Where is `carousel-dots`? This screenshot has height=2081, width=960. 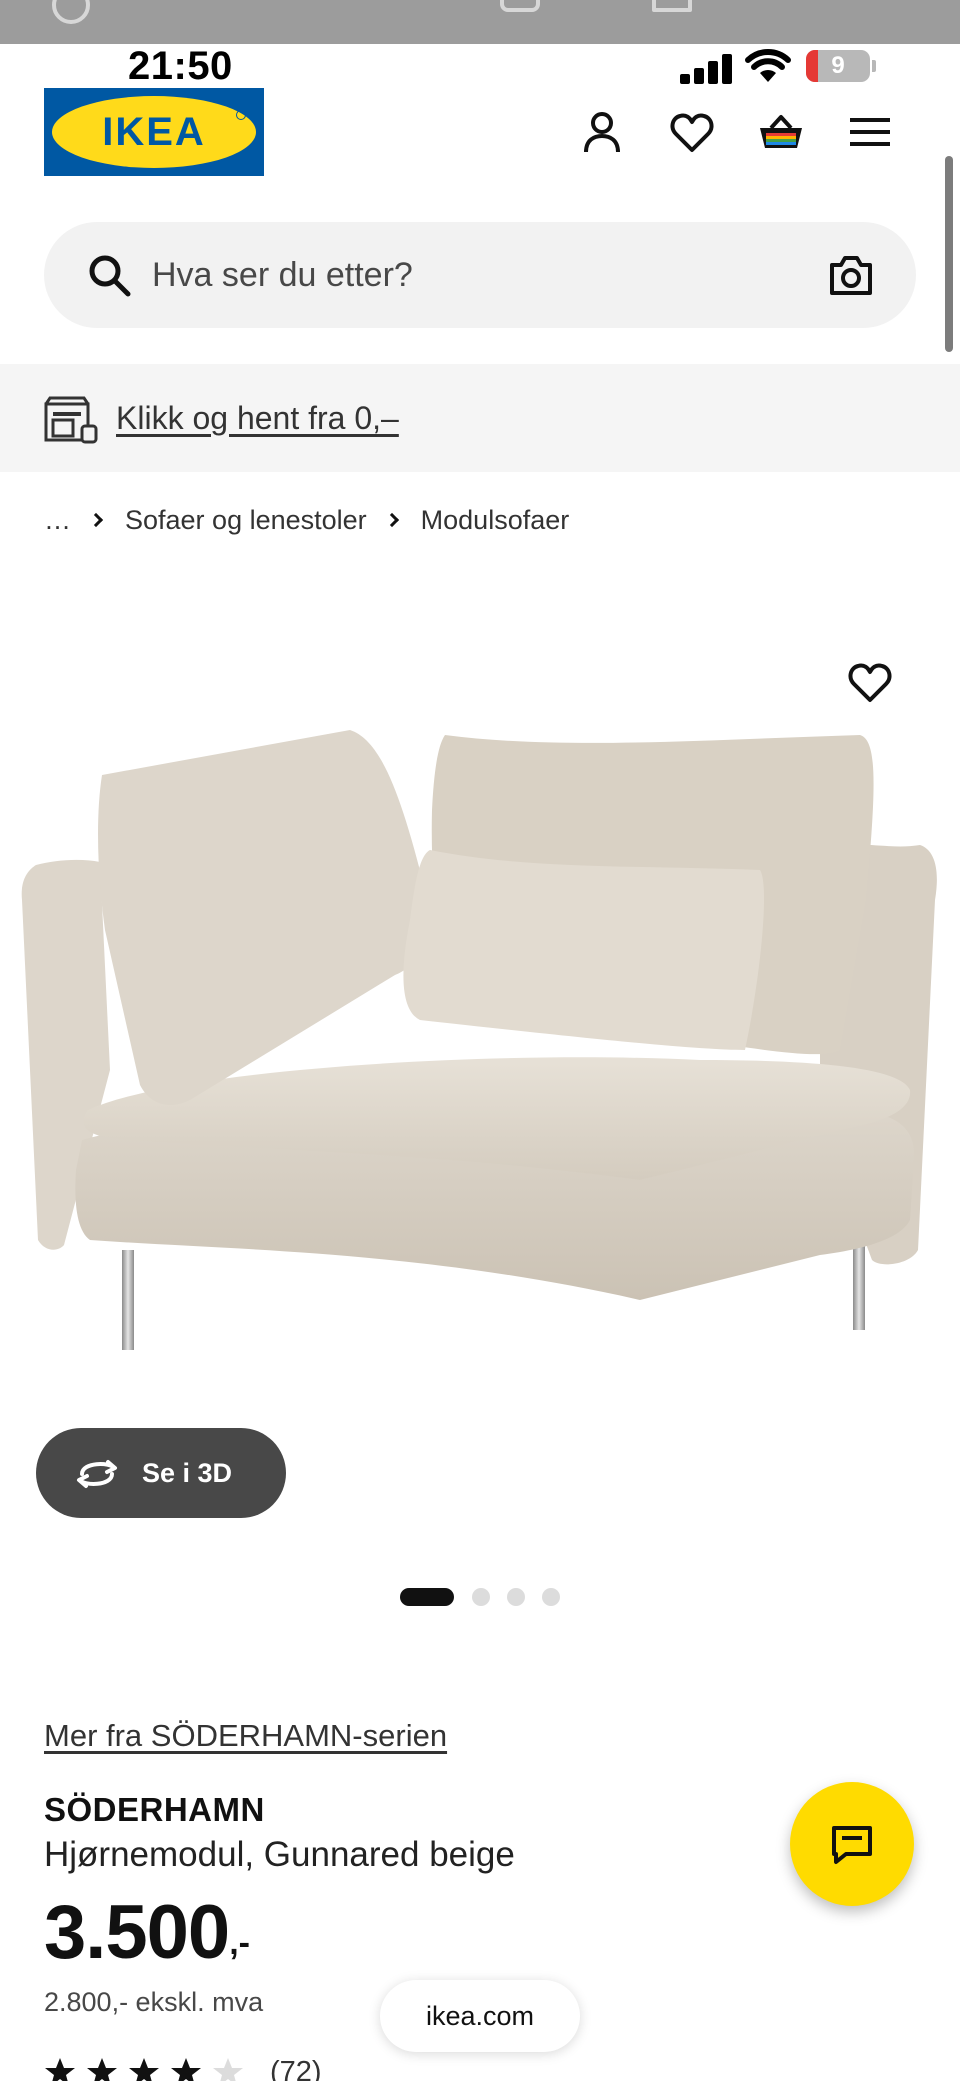 carousel-dots is located at coordinates (500, 1597).